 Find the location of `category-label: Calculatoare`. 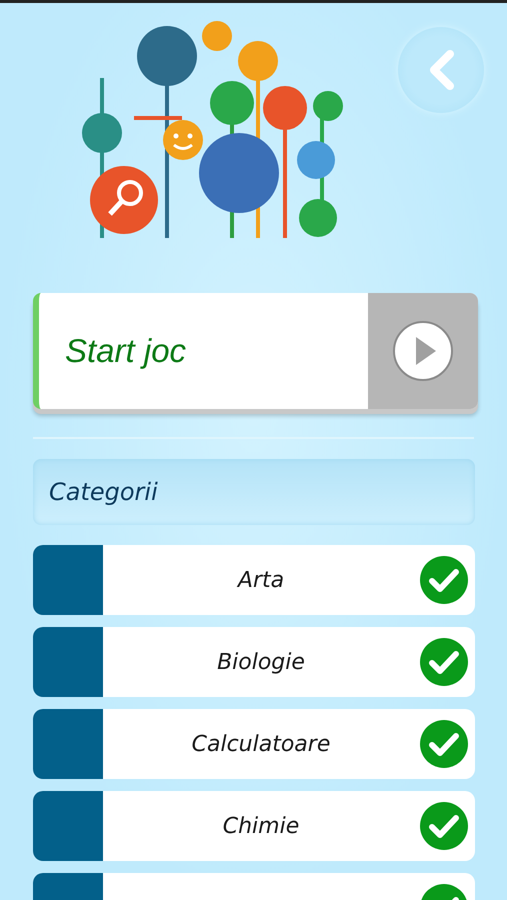

category-label: Calculatoare is located at coordinates (261, 744).